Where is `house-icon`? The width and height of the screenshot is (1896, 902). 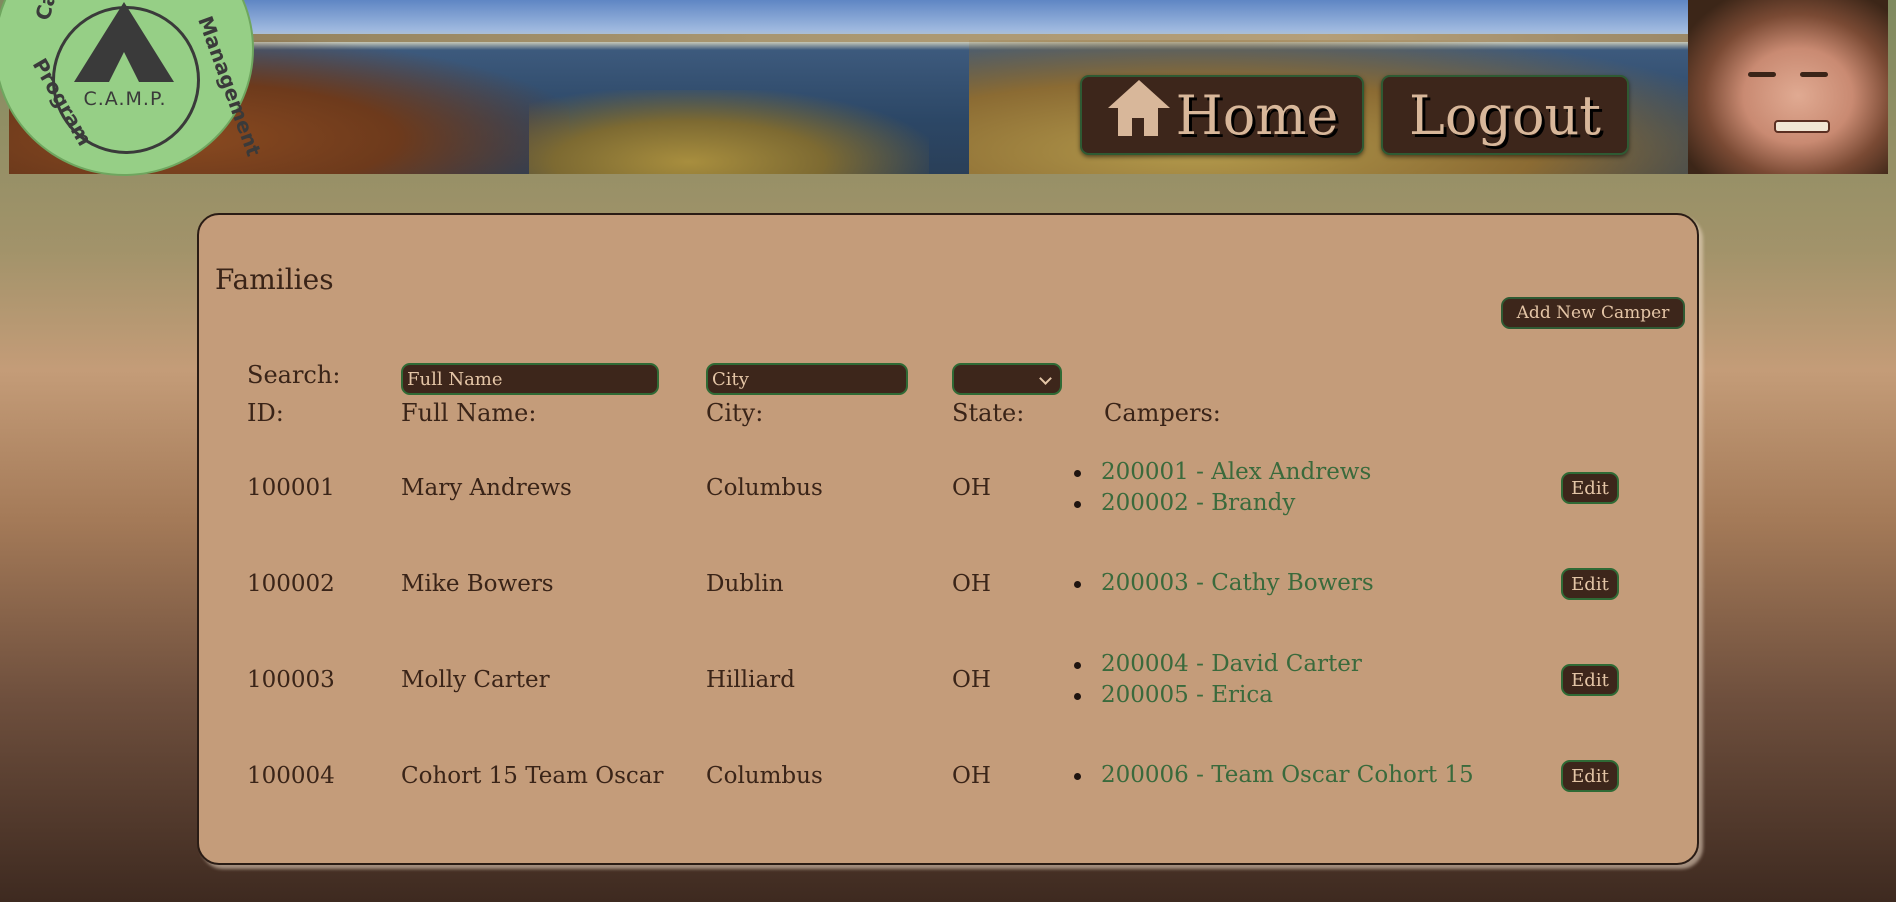
house-icon is located at coordinates (1138, 109).